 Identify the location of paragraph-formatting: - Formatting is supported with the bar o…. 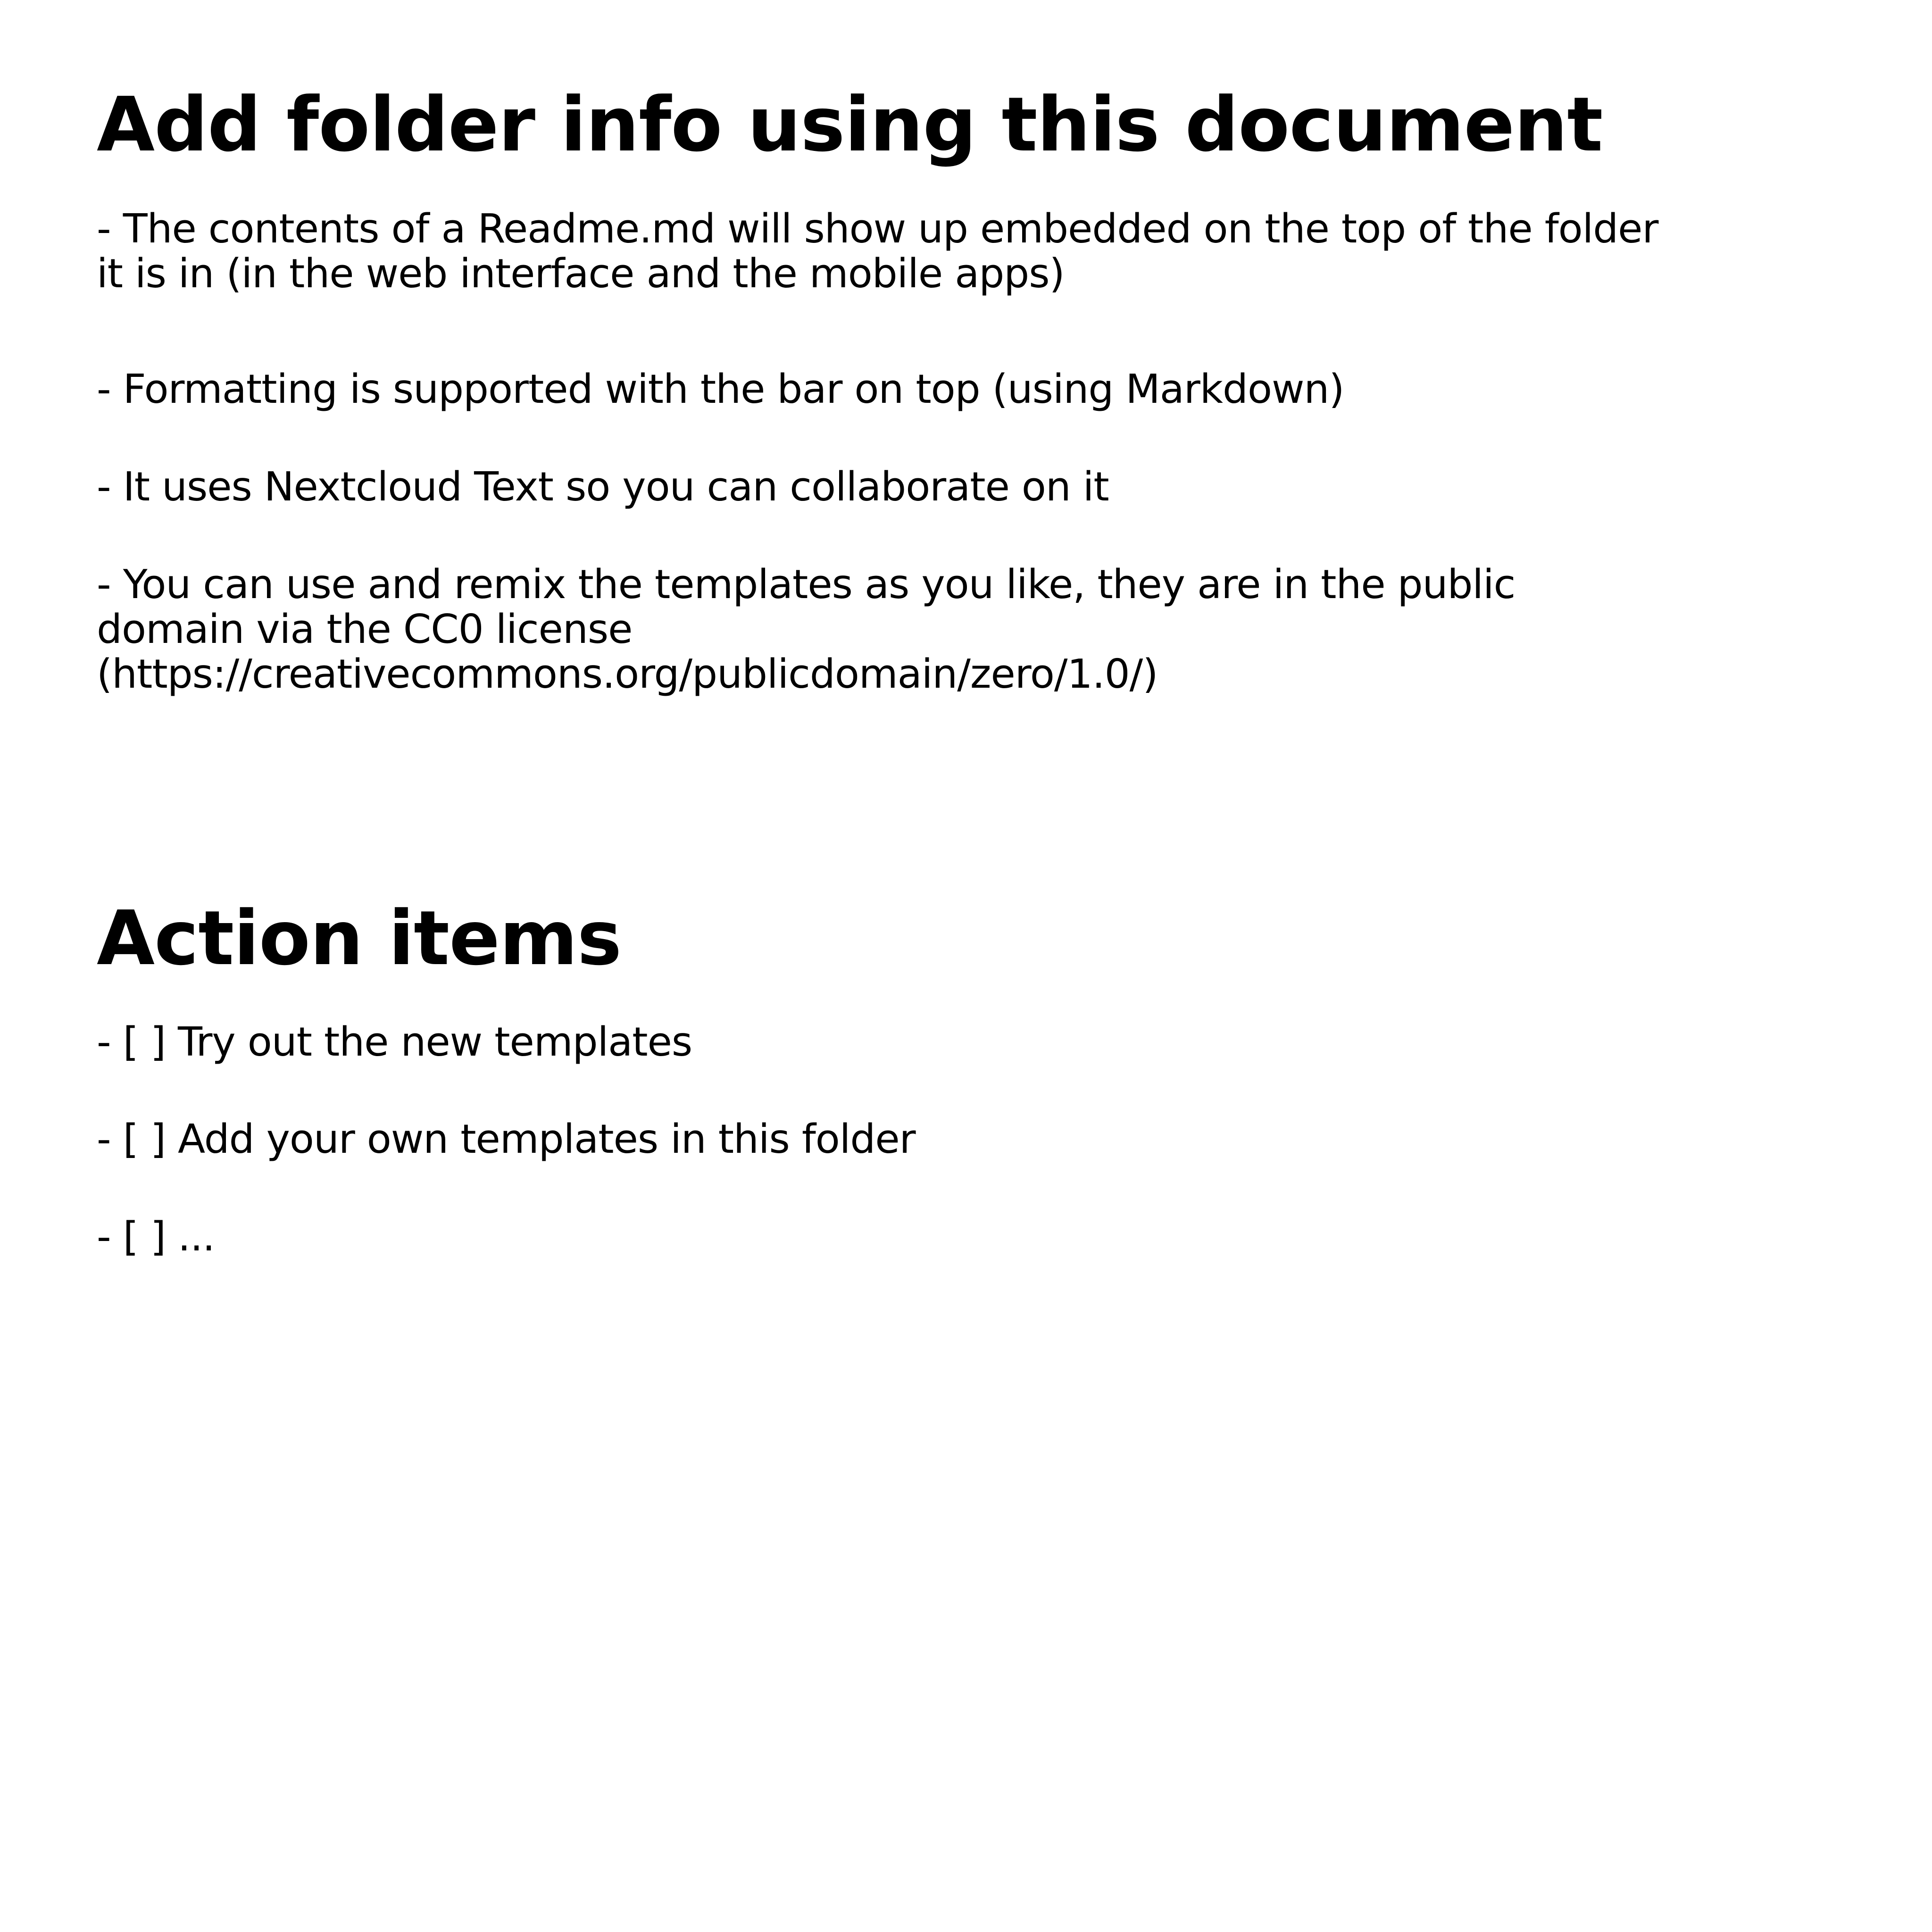
(721, 390).